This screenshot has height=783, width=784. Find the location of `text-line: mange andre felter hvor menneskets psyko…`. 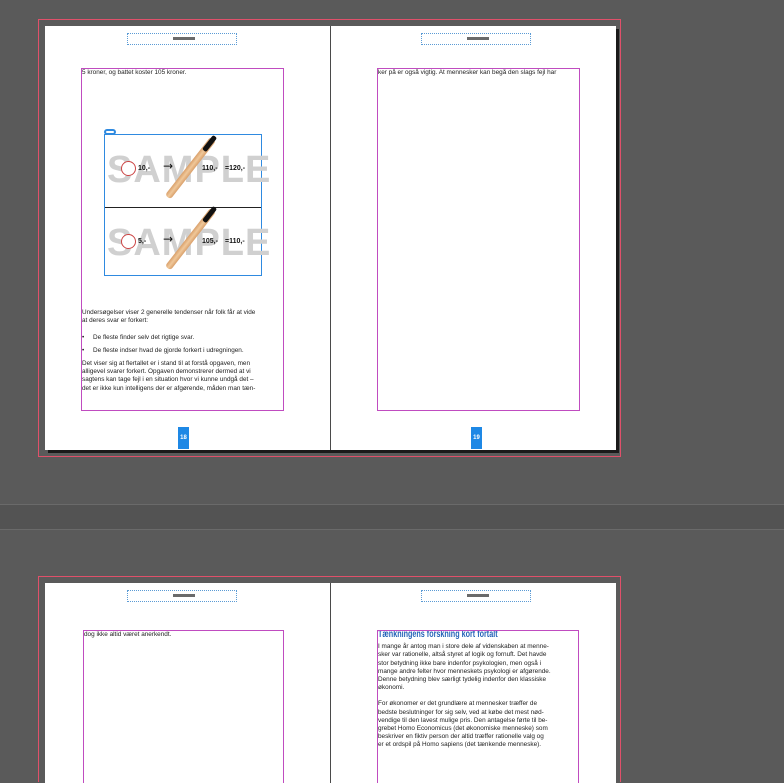

text-line: mange andre felter hvor menneskets psyko… is located at coordinates (464, 671).